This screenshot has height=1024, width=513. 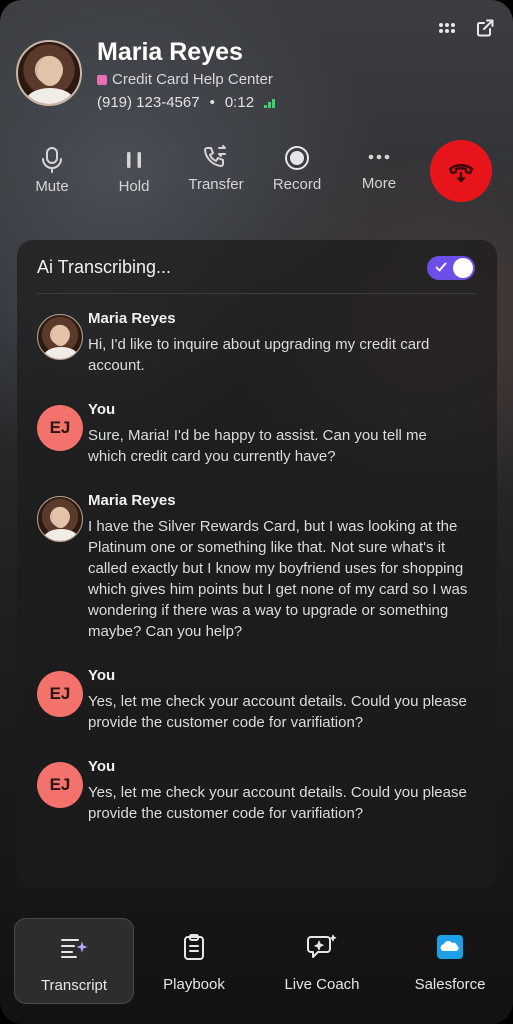 What do you see at coordinates (379, 183) in the screenshot?
I see `more-label: More` at bounding box center [379, 183].